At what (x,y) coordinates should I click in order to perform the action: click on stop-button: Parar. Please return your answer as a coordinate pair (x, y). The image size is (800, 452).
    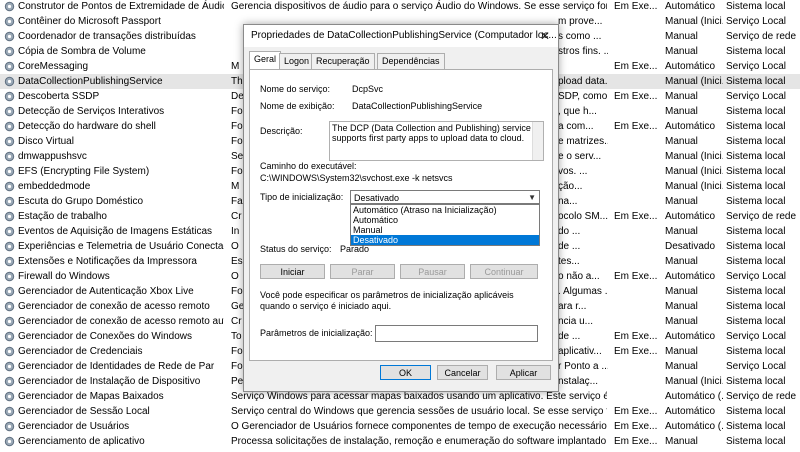
    Looking at the image, I should click on (362, 271).